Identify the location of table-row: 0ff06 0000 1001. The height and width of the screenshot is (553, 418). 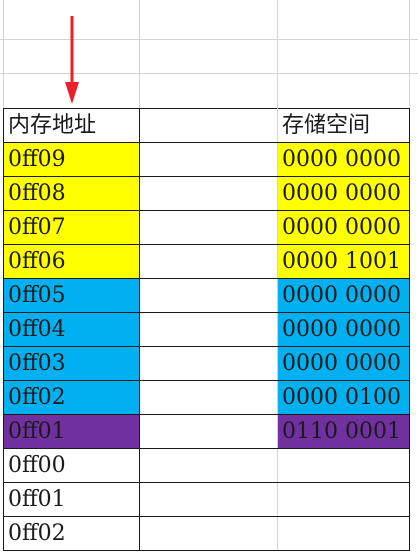
(206, 261).